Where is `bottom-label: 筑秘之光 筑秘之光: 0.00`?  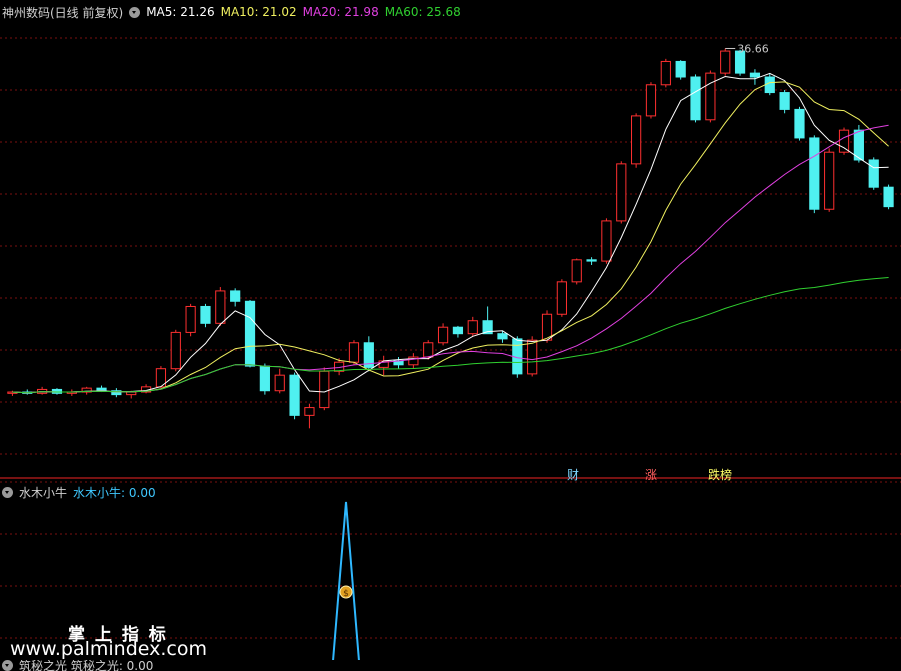
bottom-label: 筑秘之光 筑秘之光: 0.00 is located at coordinates (86, 665).